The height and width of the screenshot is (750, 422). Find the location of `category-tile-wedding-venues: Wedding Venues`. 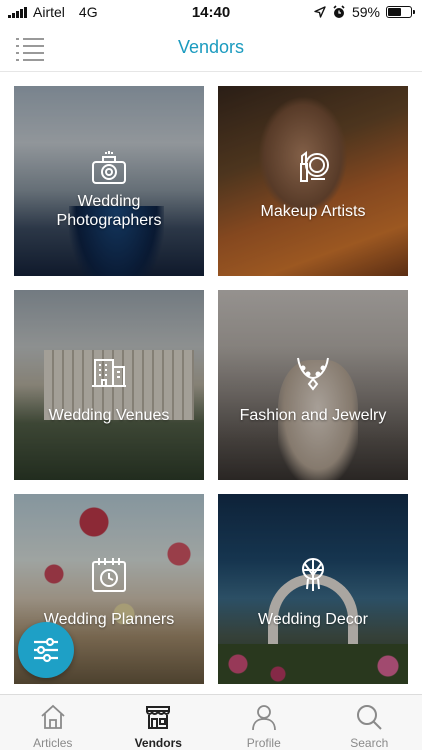

category-tile-wedding-venues: Wedding Venues is located at coordinates (109, 385).